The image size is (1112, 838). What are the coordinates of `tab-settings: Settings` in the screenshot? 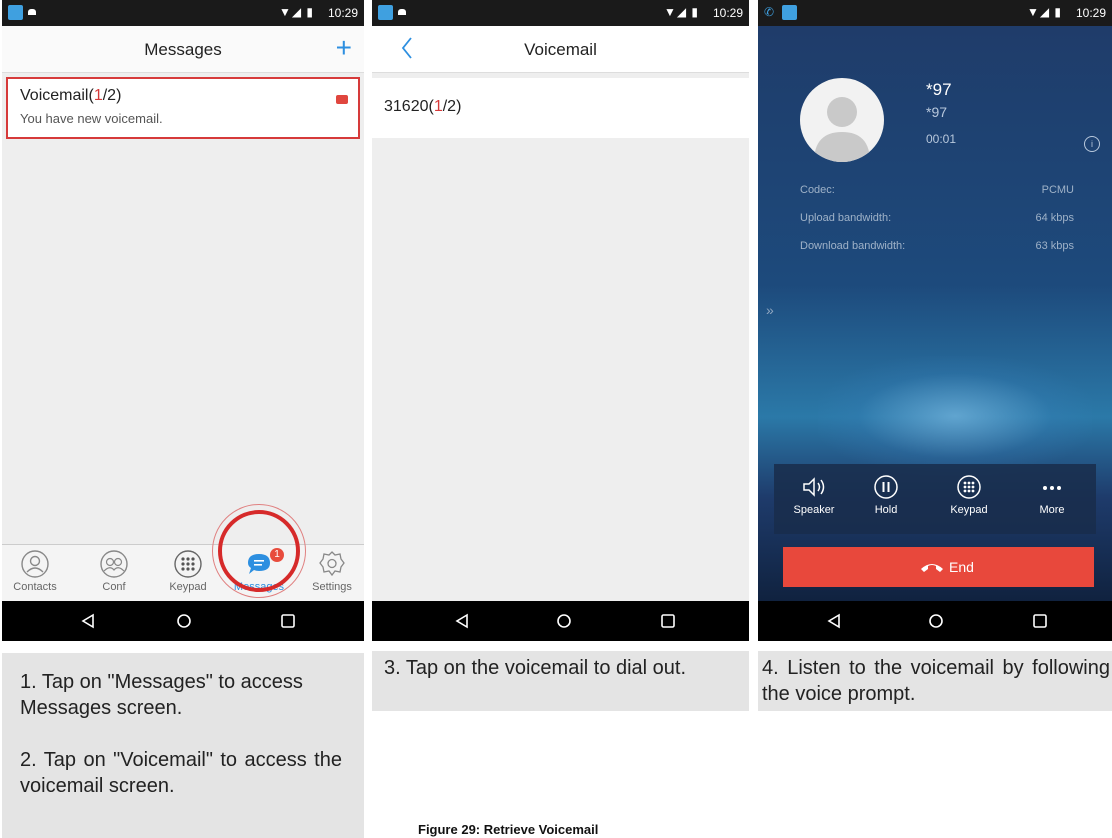 It's located at (332, 571).